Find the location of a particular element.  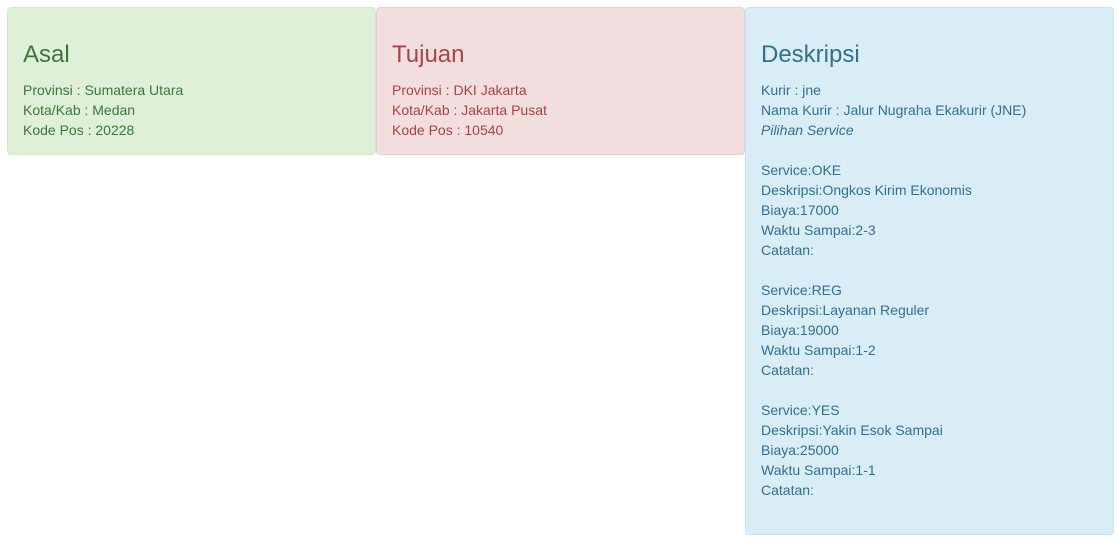

service-description: Deskripsi:Layanan Reguler is located at coordinates (845, 310).